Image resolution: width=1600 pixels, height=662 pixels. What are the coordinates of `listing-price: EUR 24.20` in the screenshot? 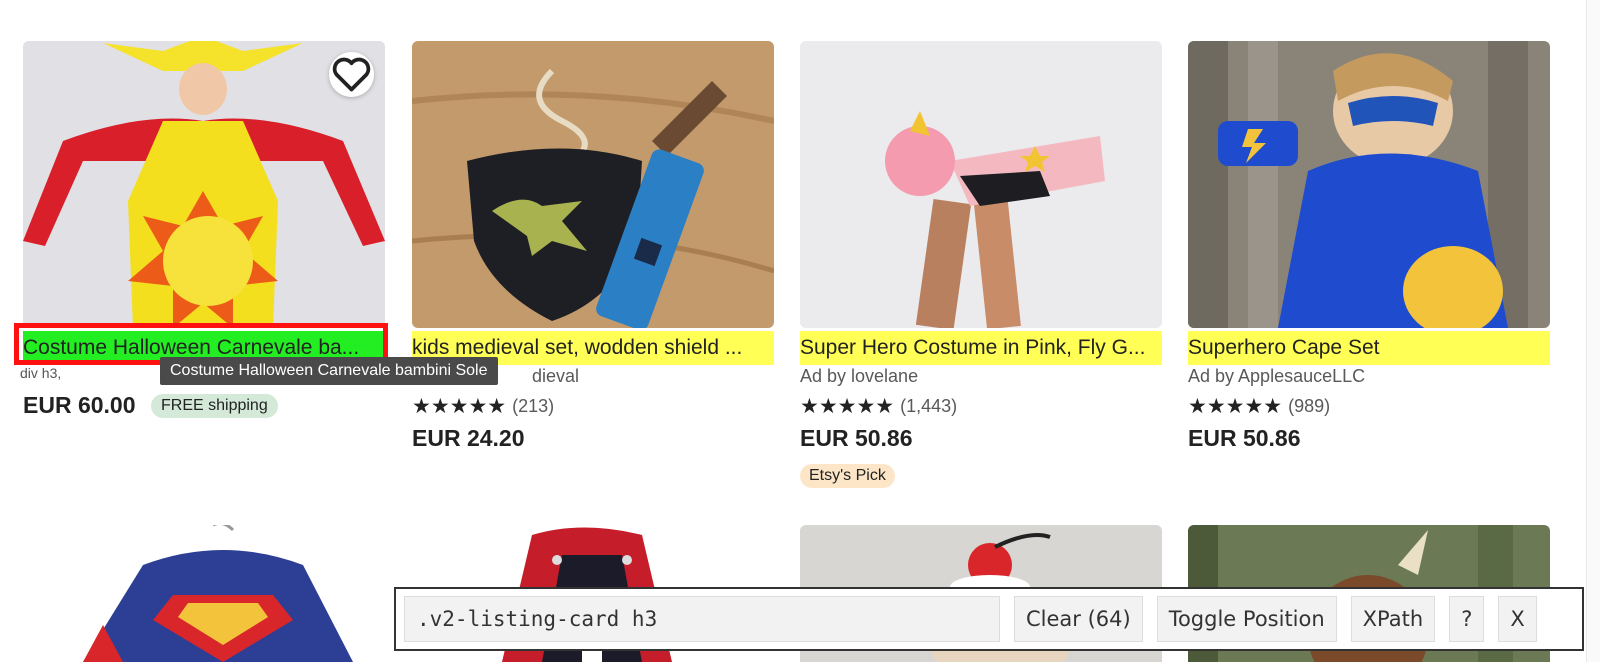 It's located at (468, 438).